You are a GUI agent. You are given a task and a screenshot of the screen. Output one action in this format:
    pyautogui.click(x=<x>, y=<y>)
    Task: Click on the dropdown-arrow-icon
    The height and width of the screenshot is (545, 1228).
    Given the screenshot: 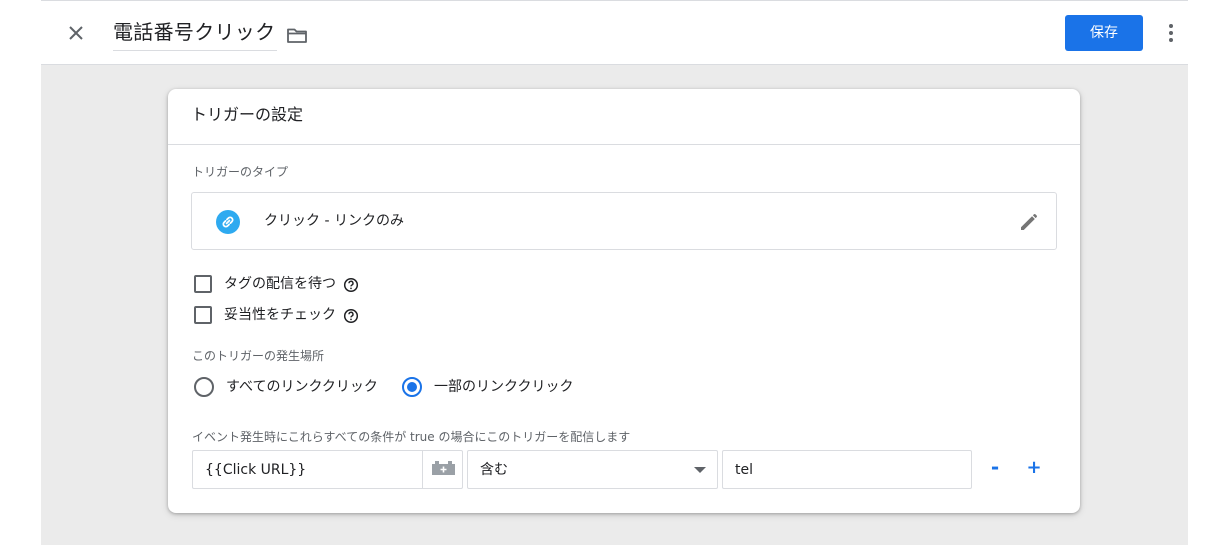 What is the action you would take?
    pyautogui.click(x=700, y=470)
    